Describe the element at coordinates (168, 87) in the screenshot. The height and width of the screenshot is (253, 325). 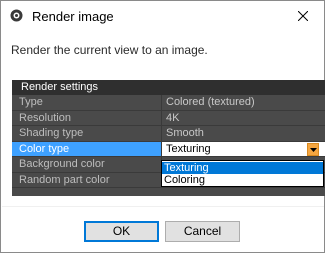
I see `panel-header: Render settings` at that location.